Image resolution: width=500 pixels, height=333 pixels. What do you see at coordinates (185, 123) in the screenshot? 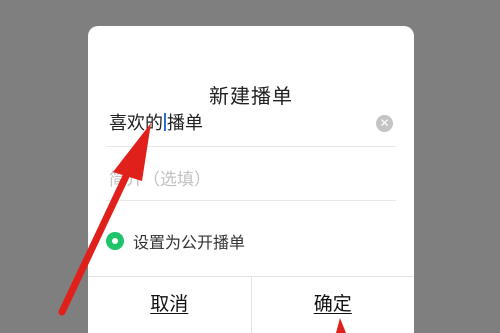
I see `name-text-after-caret: 播单` at bounding box center [185, 123].